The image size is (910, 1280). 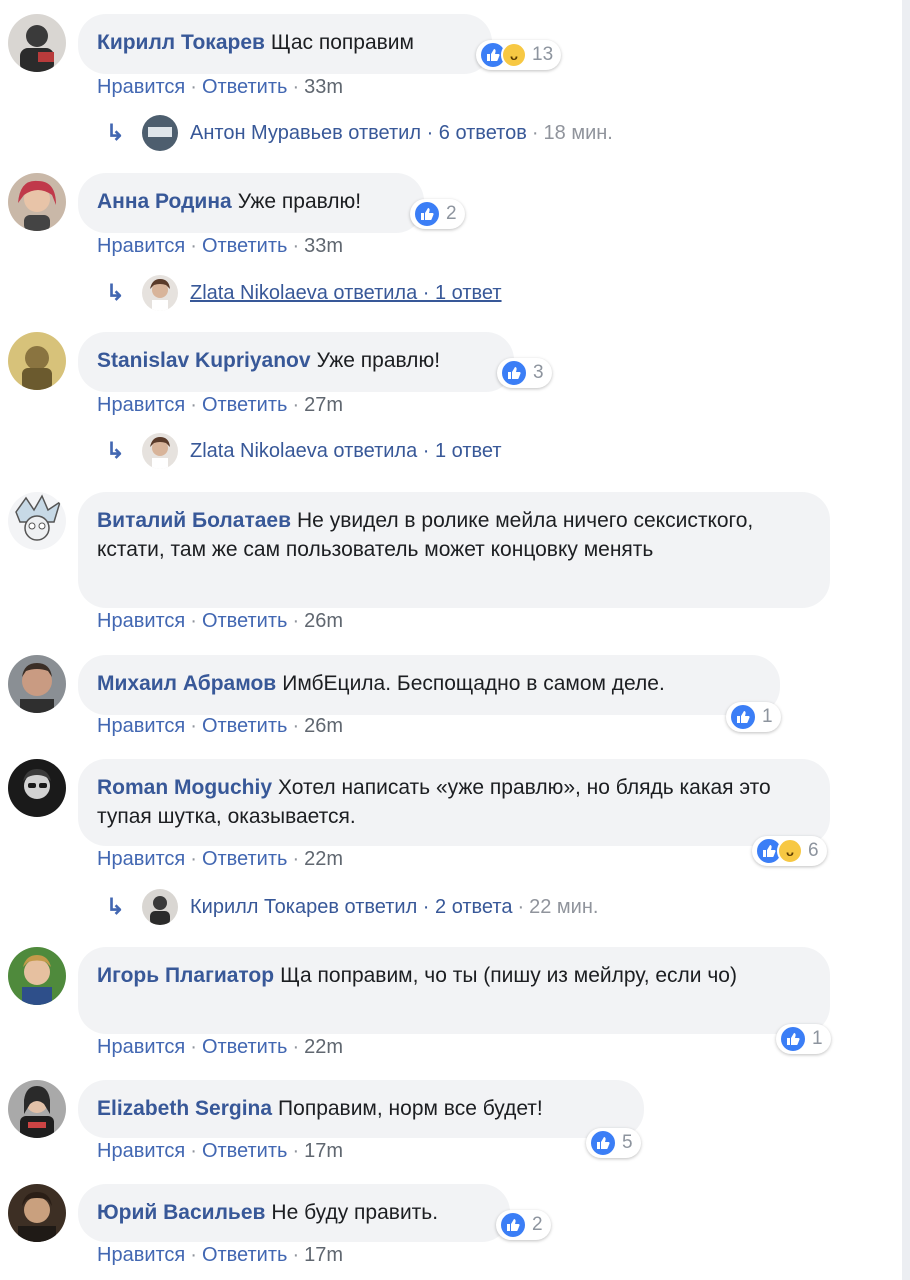 I want to click on comment-time: 27m, so click(x=323, y=405).